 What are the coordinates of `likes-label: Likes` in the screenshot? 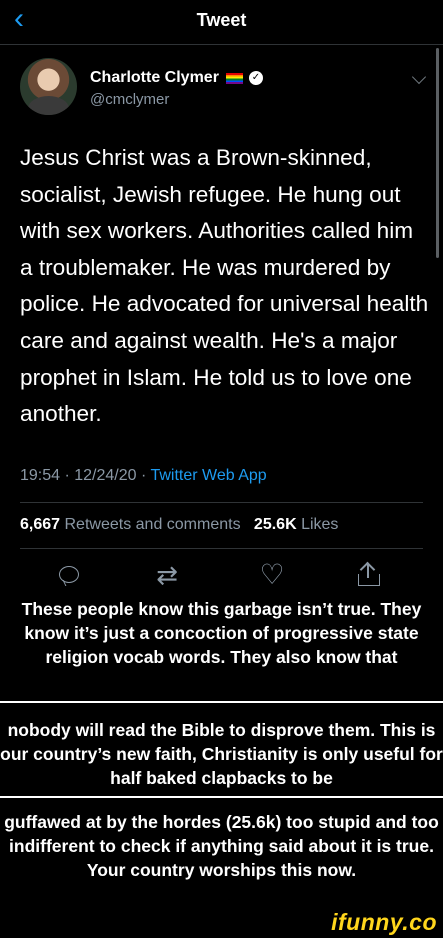 It's located at (319, 524).